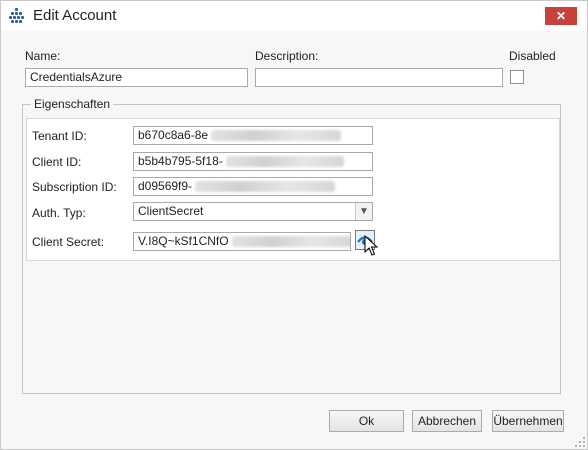  What do you see at coordinates (517, 77) in the screenshot?
I see `disabled-checkbox` at bounding box center [517, 77].